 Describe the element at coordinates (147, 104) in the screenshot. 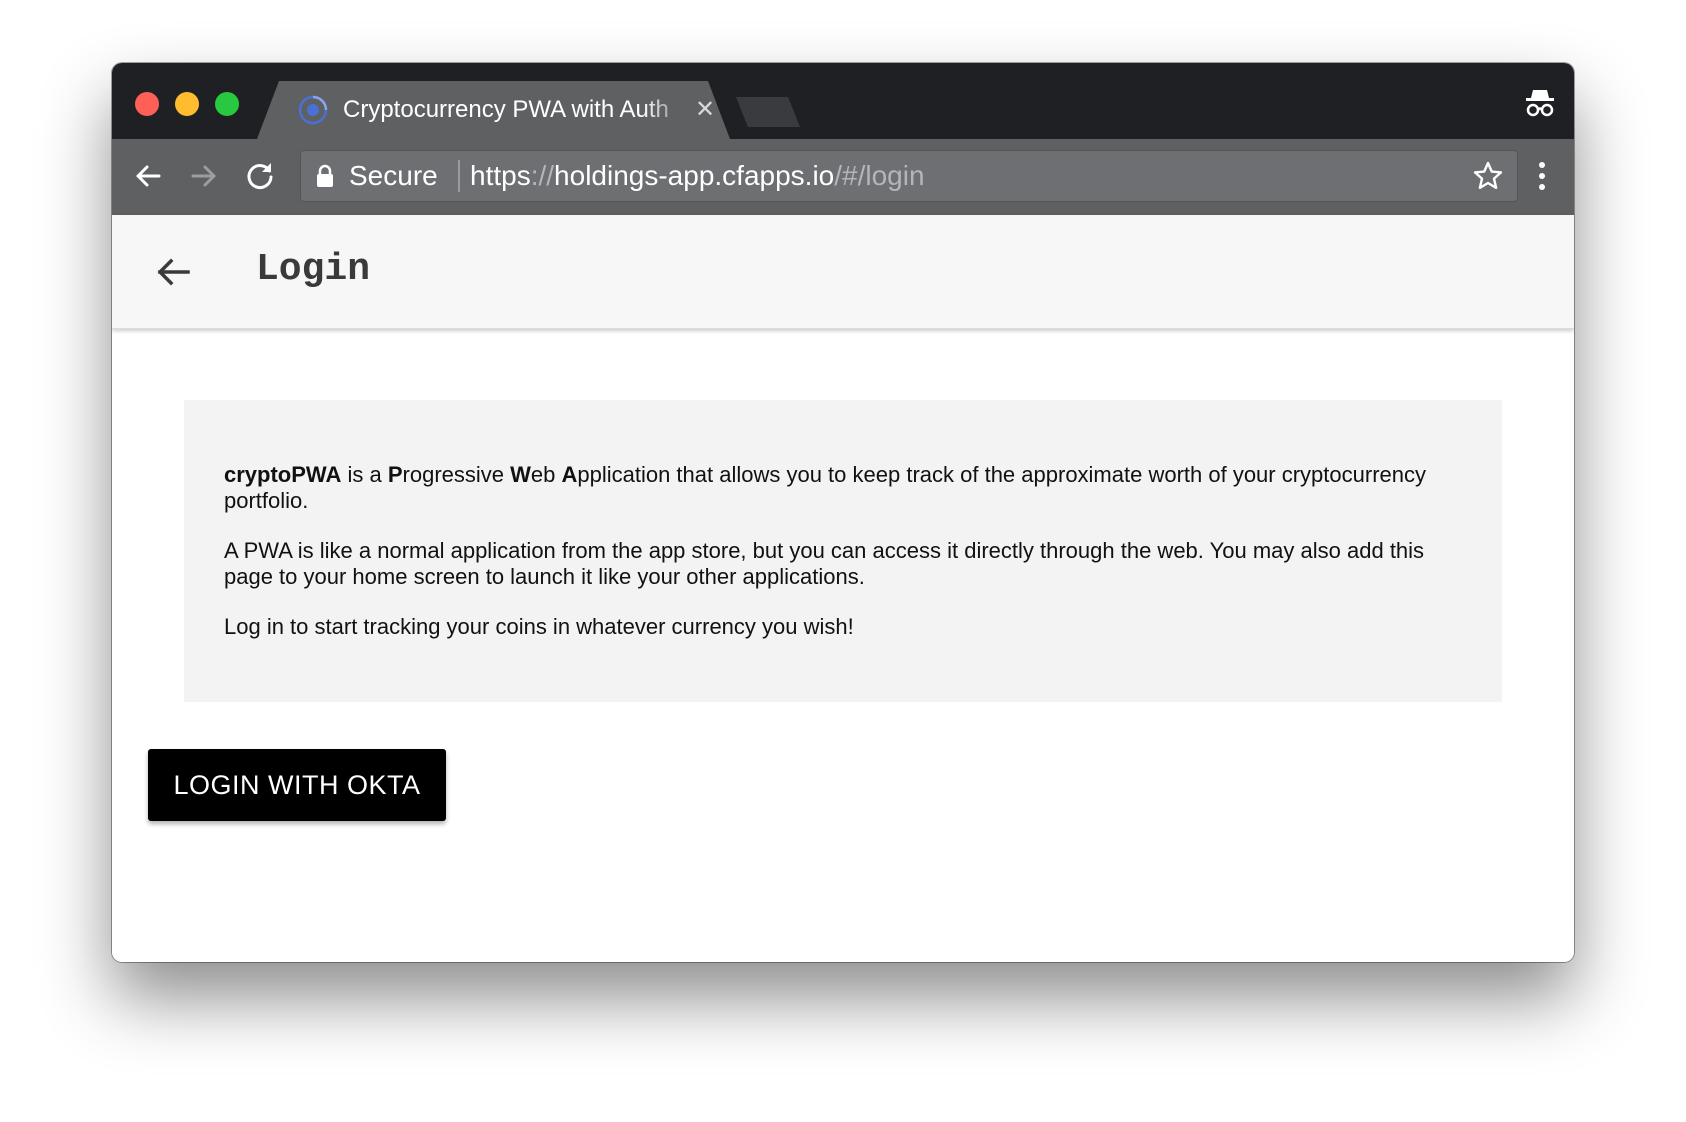

I see `close-window-button` at that location.